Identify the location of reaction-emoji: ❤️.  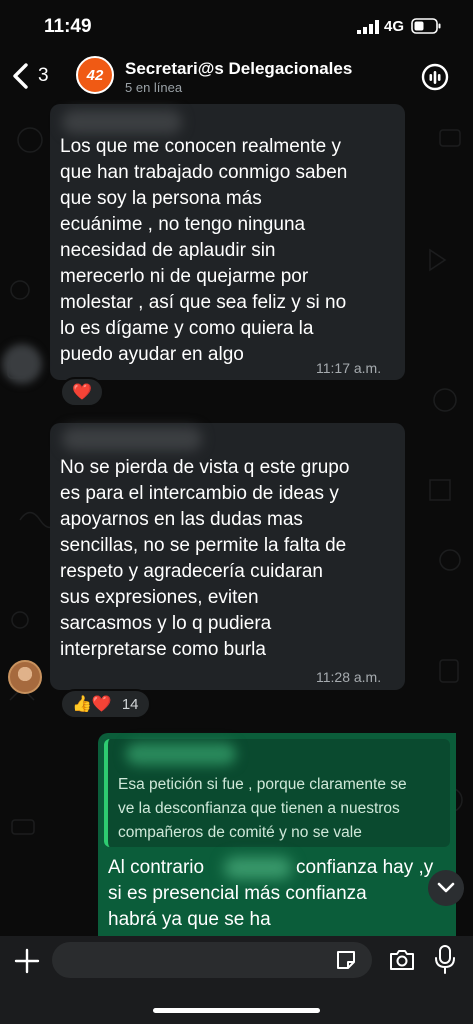
(82, 392).